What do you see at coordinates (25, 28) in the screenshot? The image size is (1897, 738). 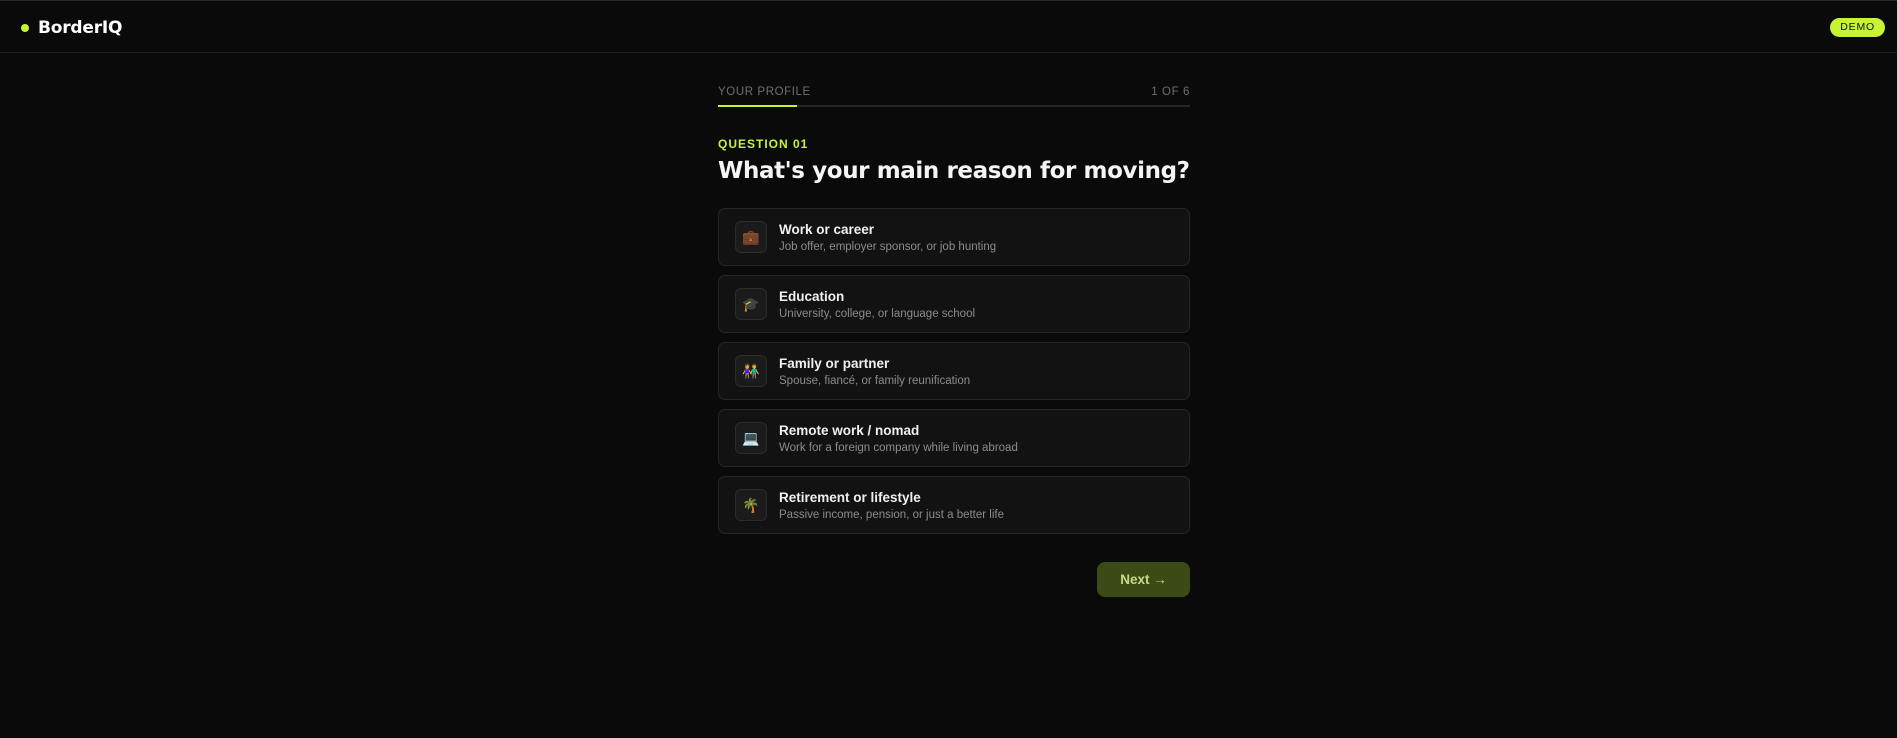 I see `brand-dot-icon` at bounding box center [25, 28].